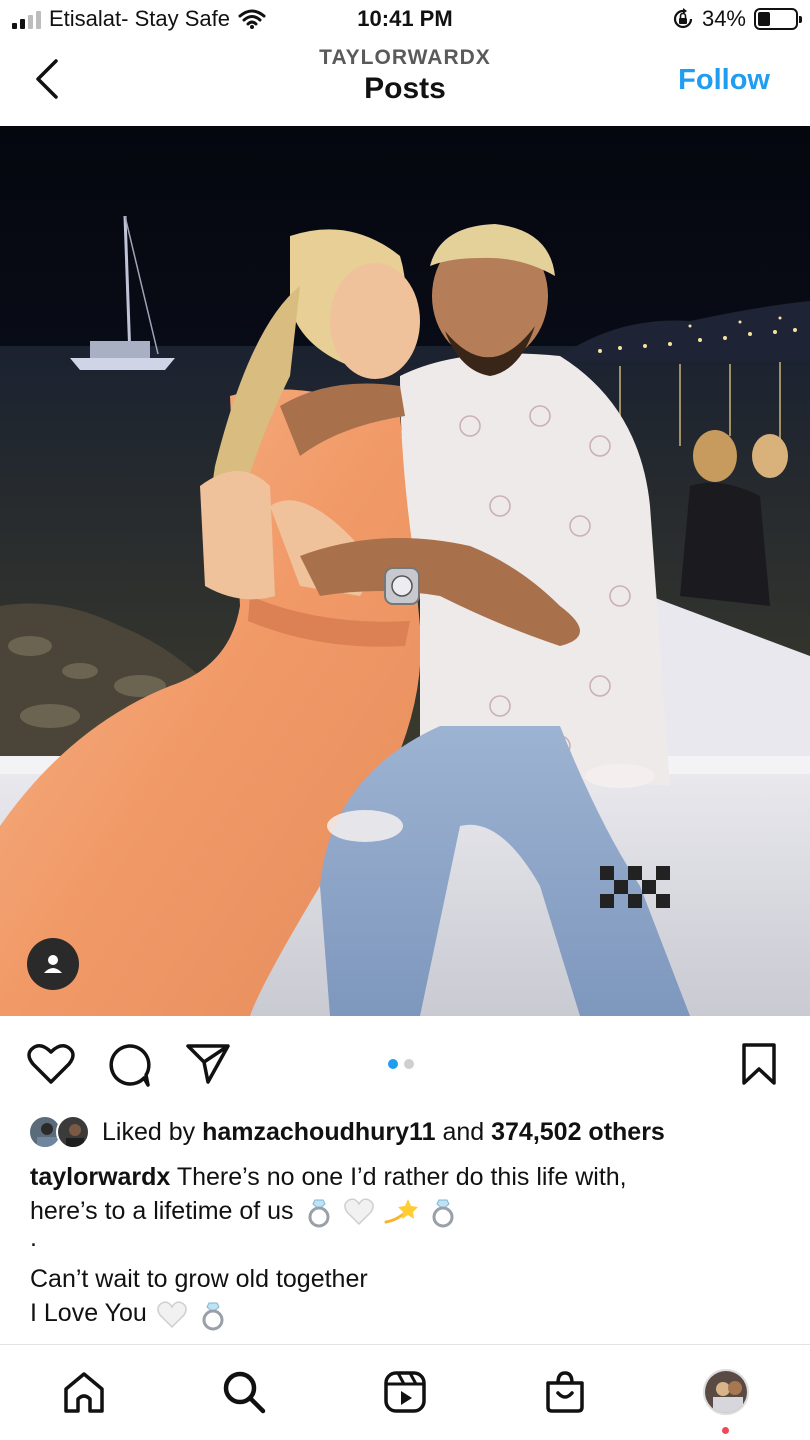  I want to click on caption-text: I Love You, so click(88, 1313).